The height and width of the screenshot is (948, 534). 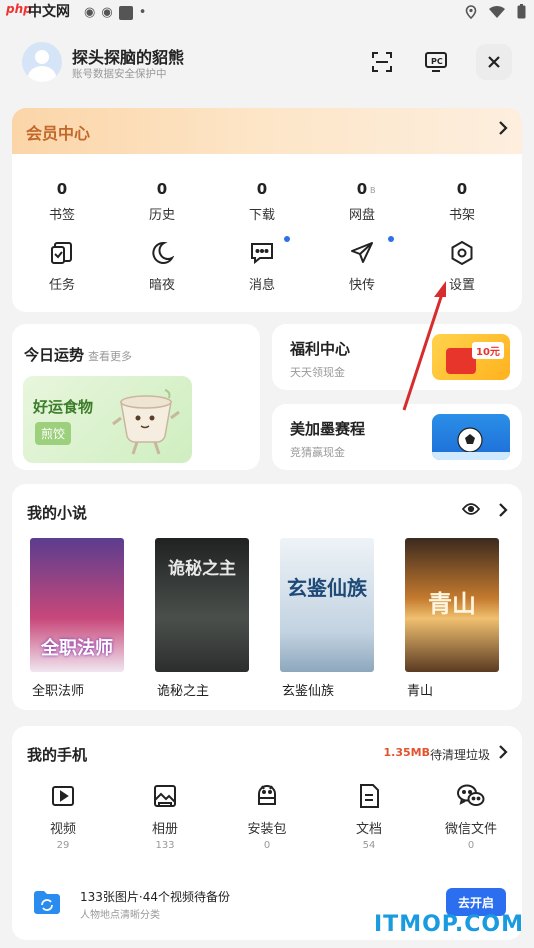 I want to click on book-title: 玄鉴仙族, so click(x=308, y=691).